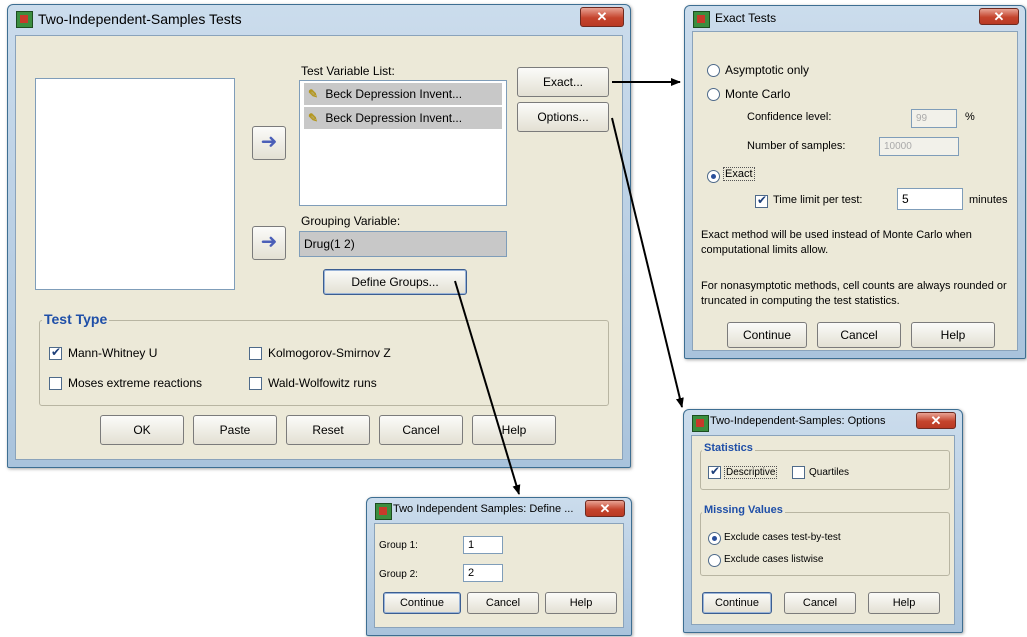 This screenshot has width=1027, height=637. I want to click on group2-label: Group 2:, so click(398, 574).